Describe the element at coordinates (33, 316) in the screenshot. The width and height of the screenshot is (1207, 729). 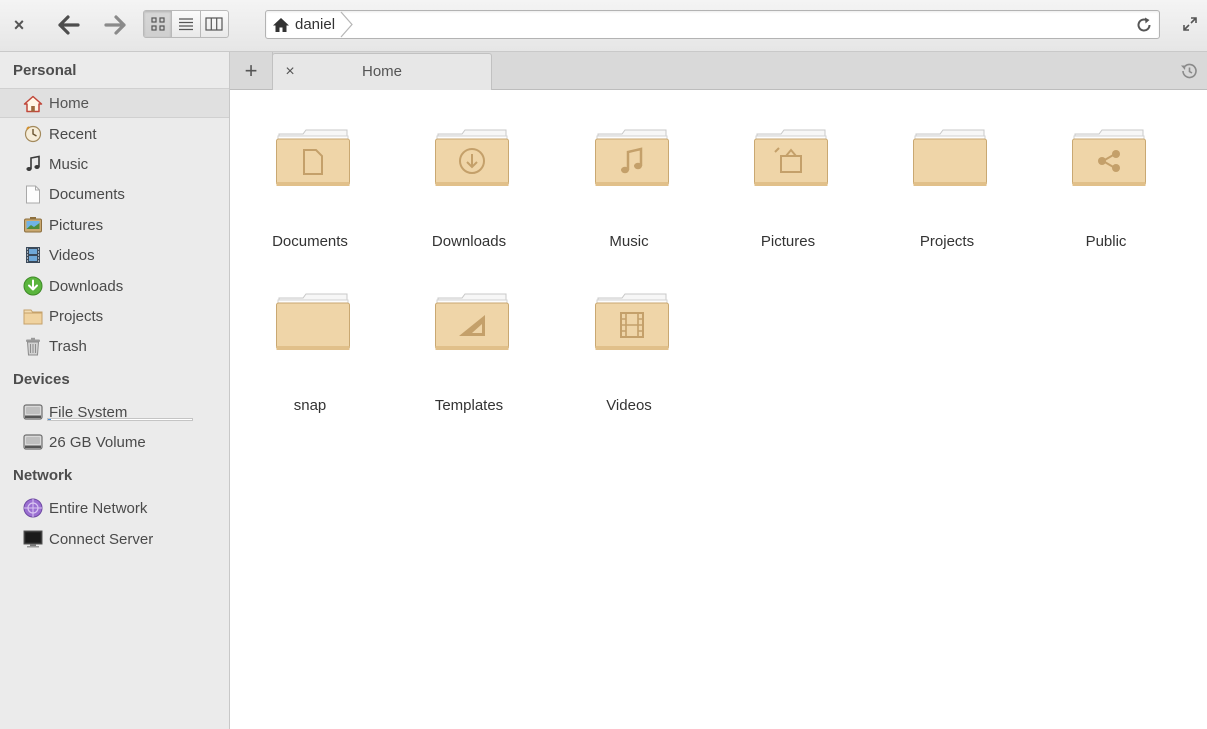
I see `folder-icon` at that location.